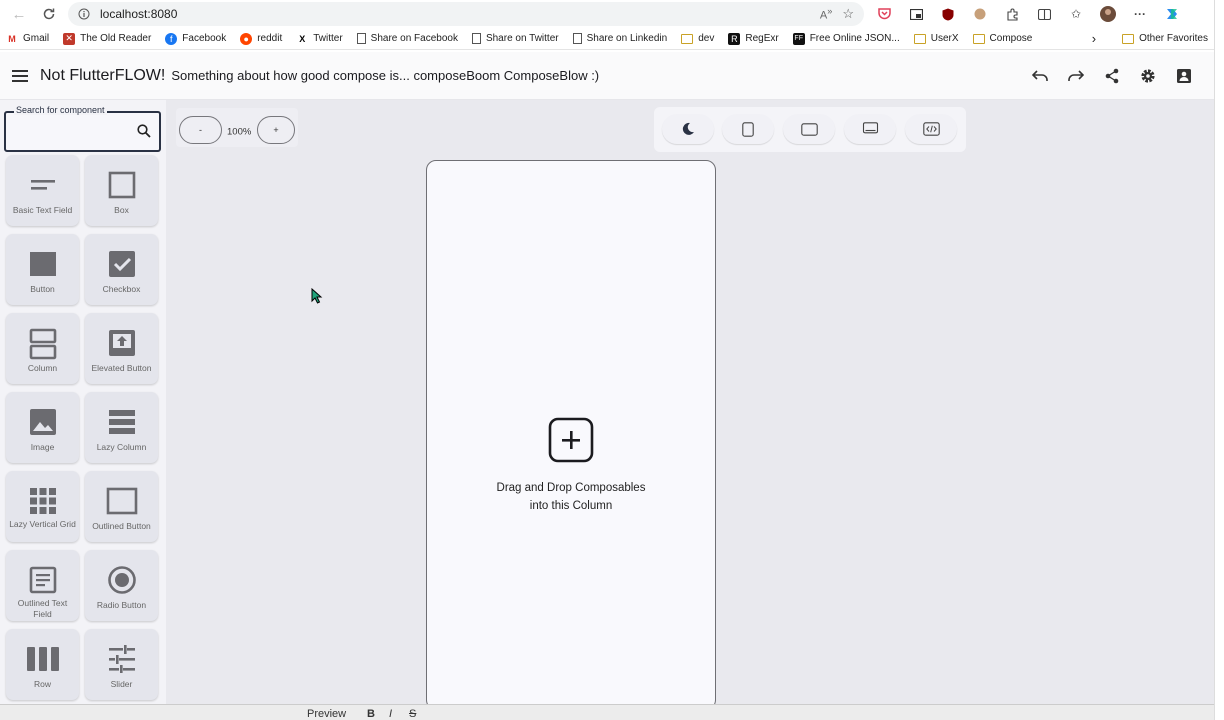 The width and height of the screenshot is (1224, 720). I want to click on extensions-icon, so click(1012, 14).